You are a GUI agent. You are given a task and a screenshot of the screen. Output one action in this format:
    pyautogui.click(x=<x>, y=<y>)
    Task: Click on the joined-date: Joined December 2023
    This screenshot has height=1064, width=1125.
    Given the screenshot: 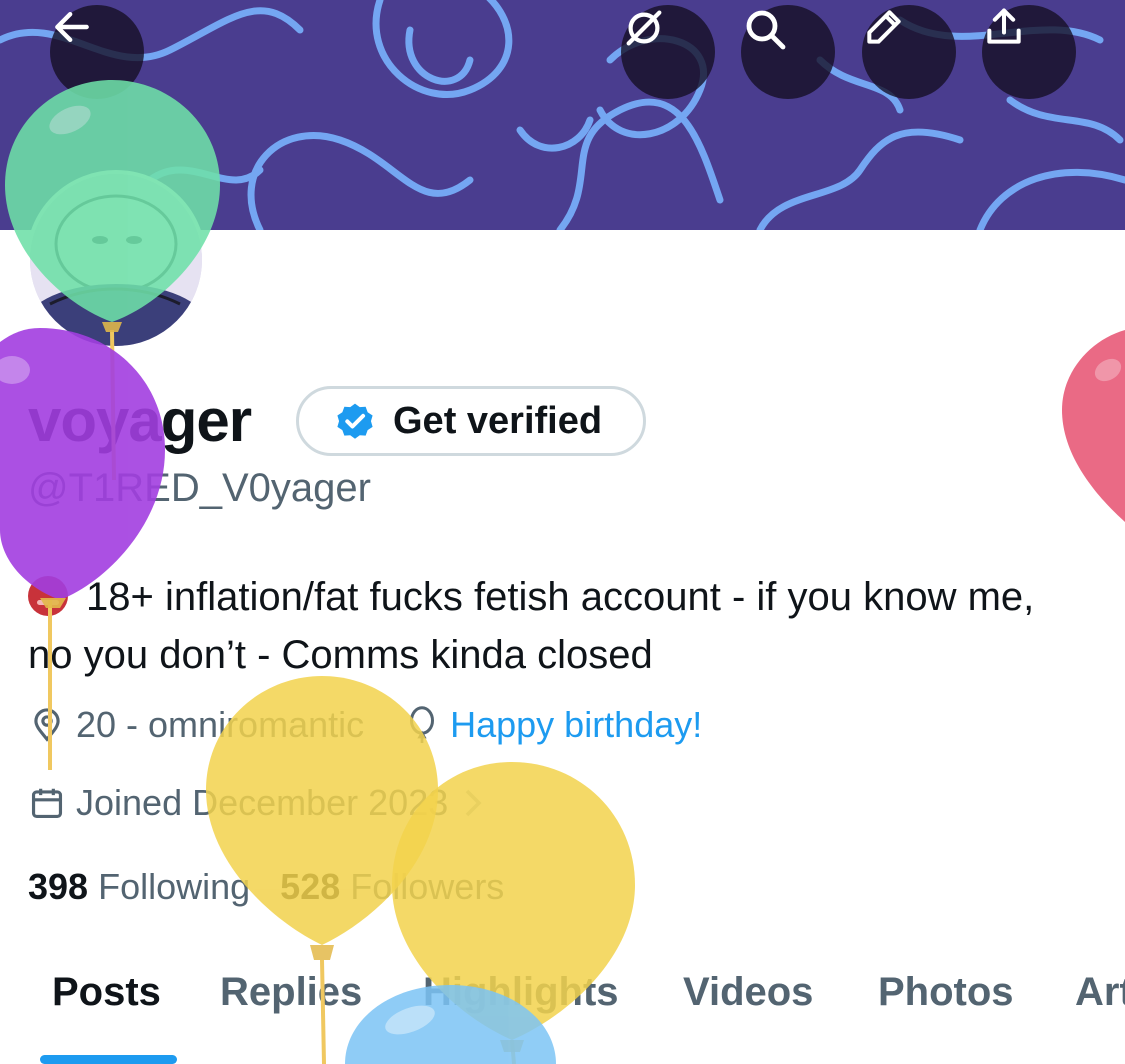 What is the action you would take?
    pyautogui.click(x=262, y=802)
    